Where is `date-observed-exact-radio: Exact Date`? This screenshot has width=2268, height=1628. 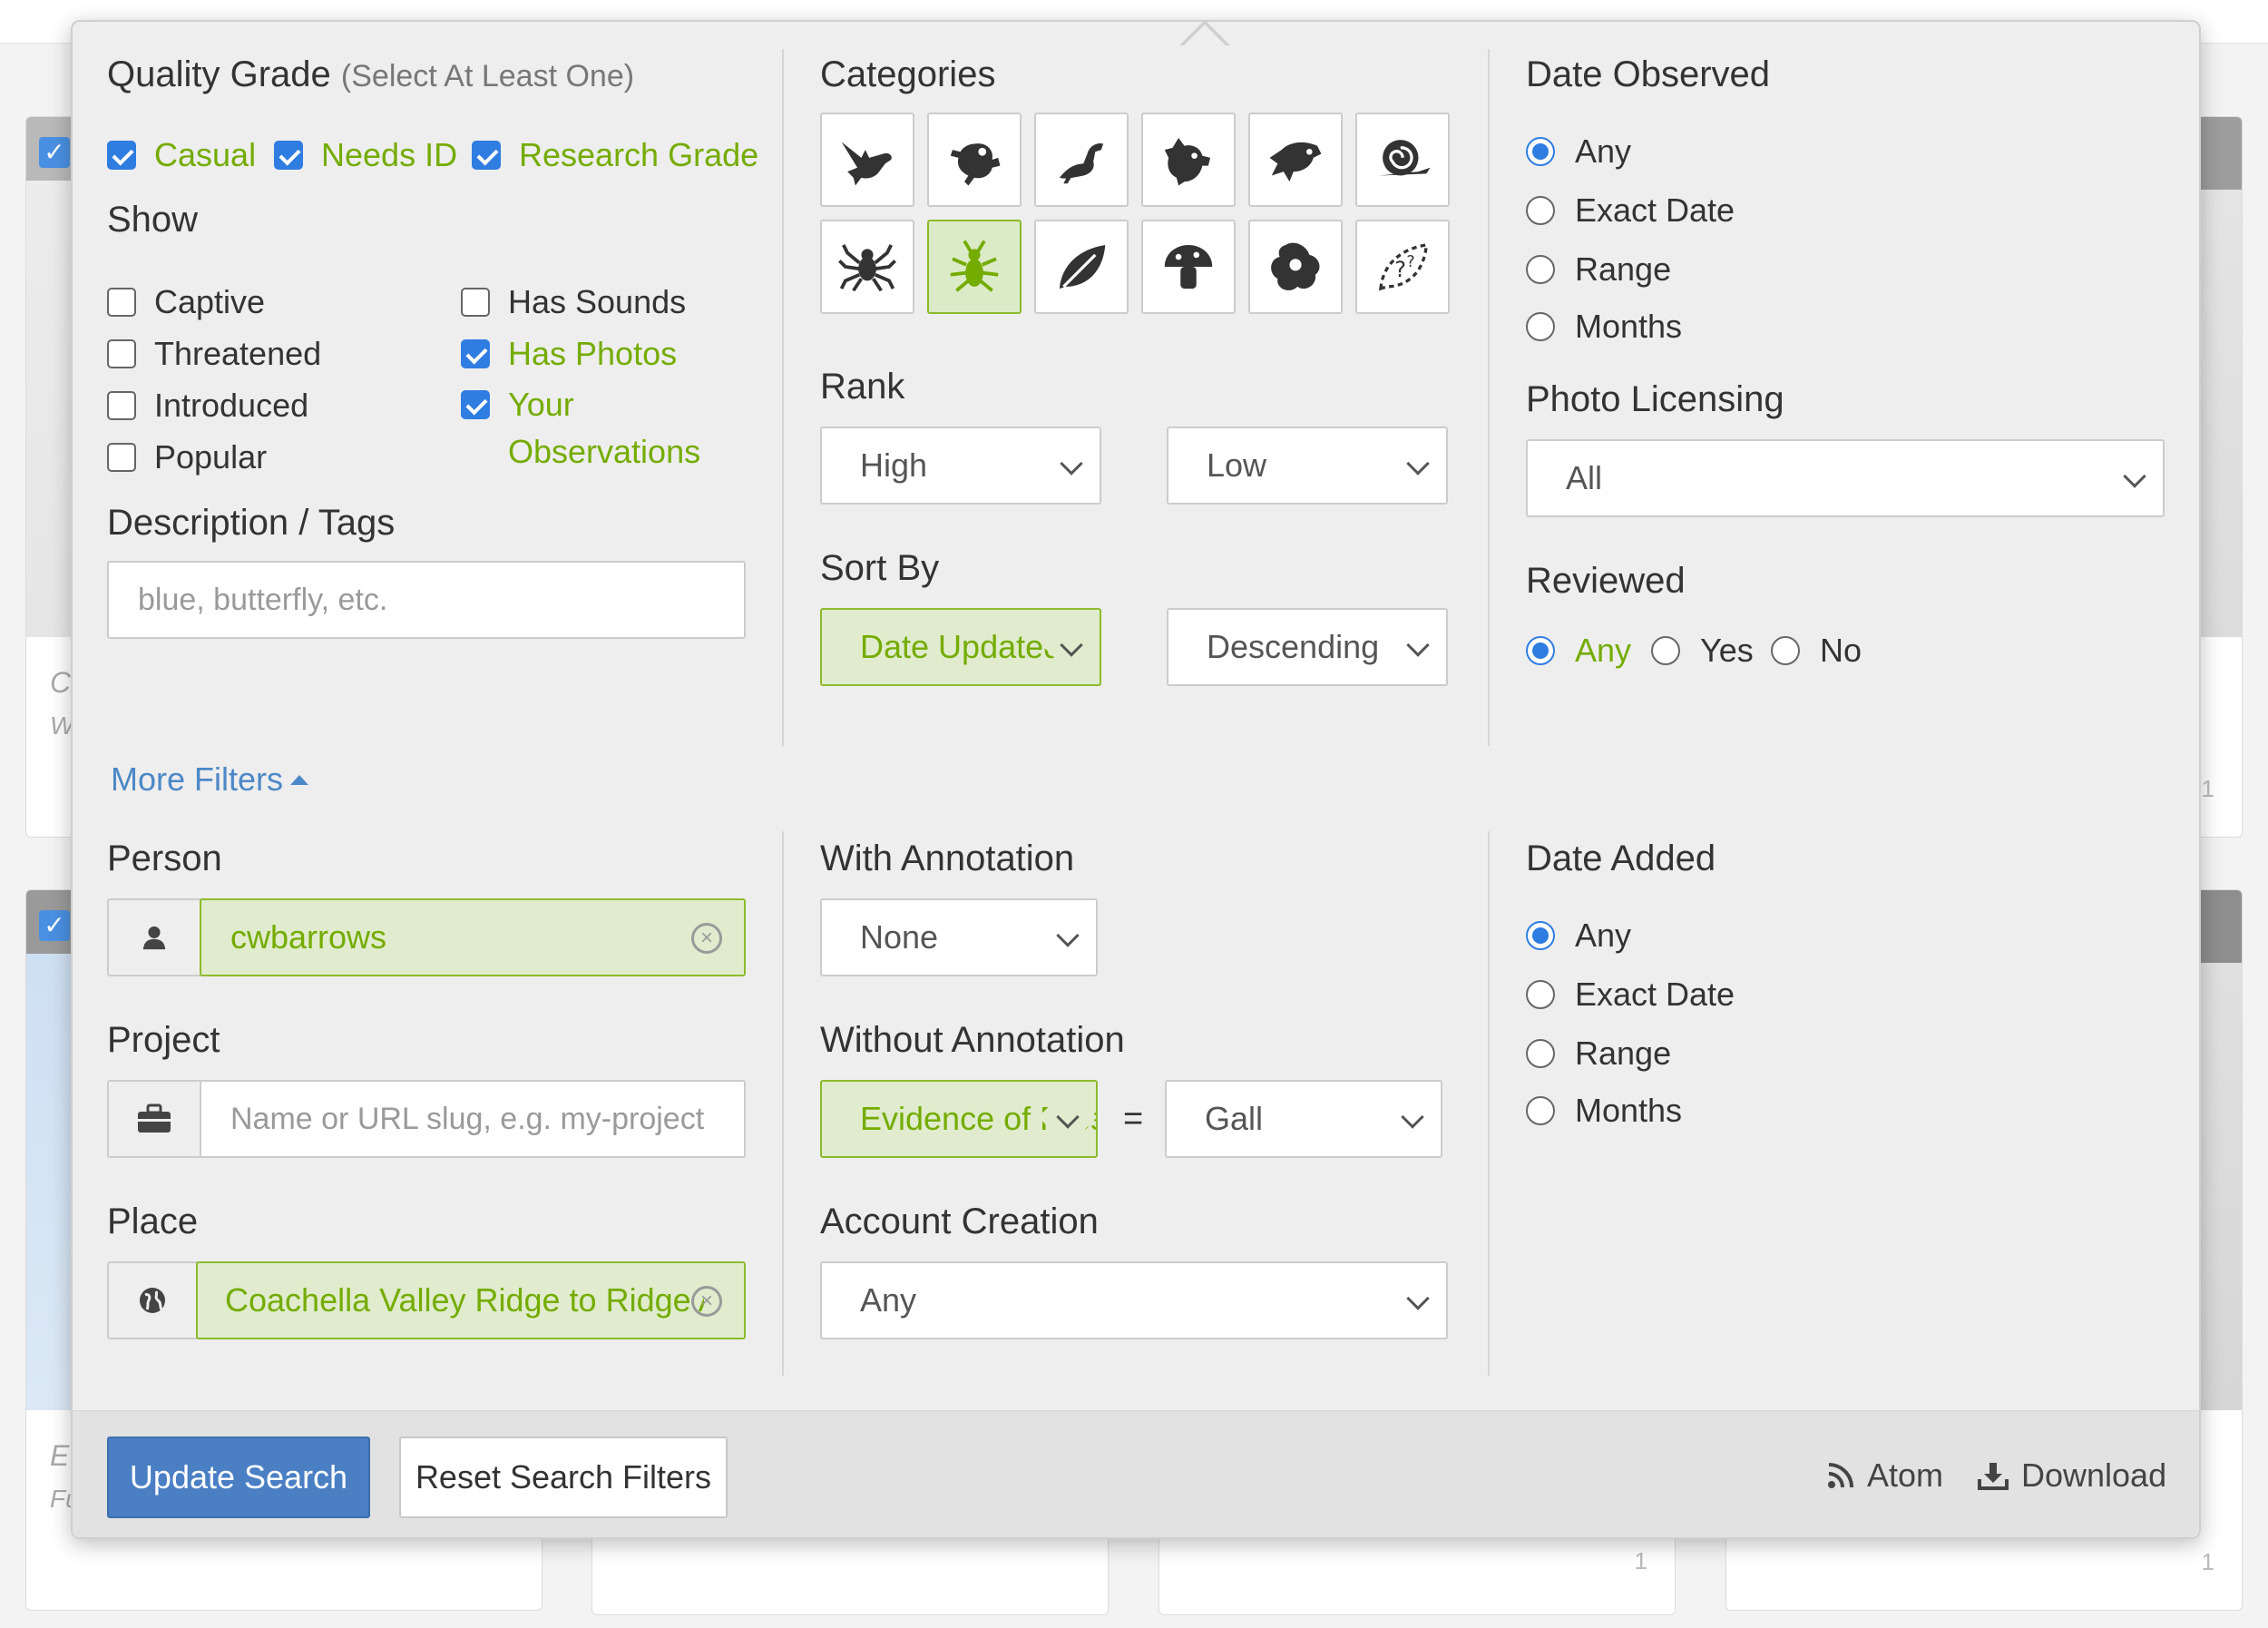 date-observed-exact-radio: Exact Date is located at coordinates (1631, 210).